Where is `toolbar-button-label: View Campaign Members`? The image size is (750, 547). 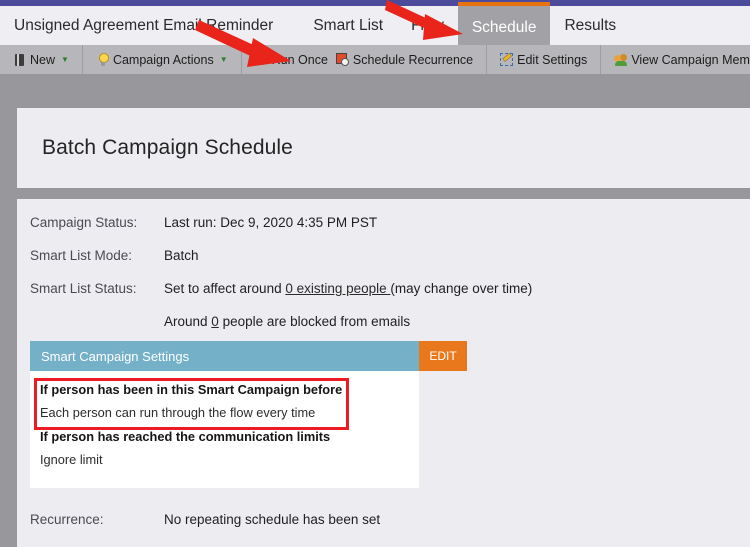
toolbar-button-label: View Campaign Members is located at coordinates (690, 59).